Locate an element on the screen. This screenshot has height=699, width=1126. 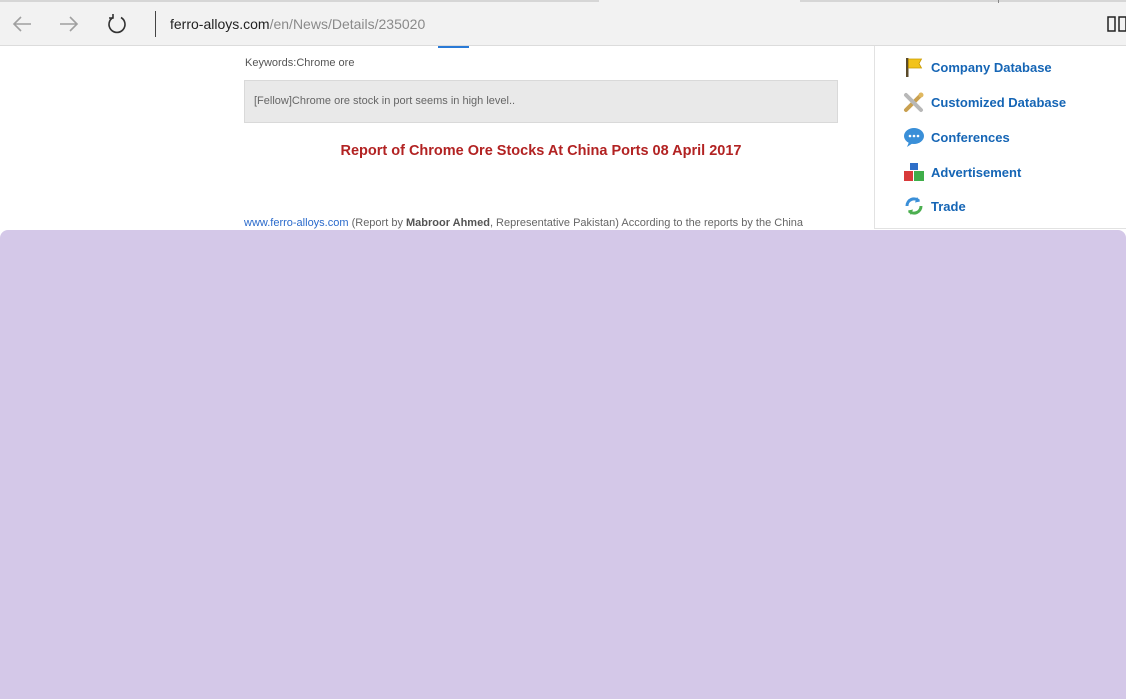
arrow-left-icon is located at coordinates (21, 24).